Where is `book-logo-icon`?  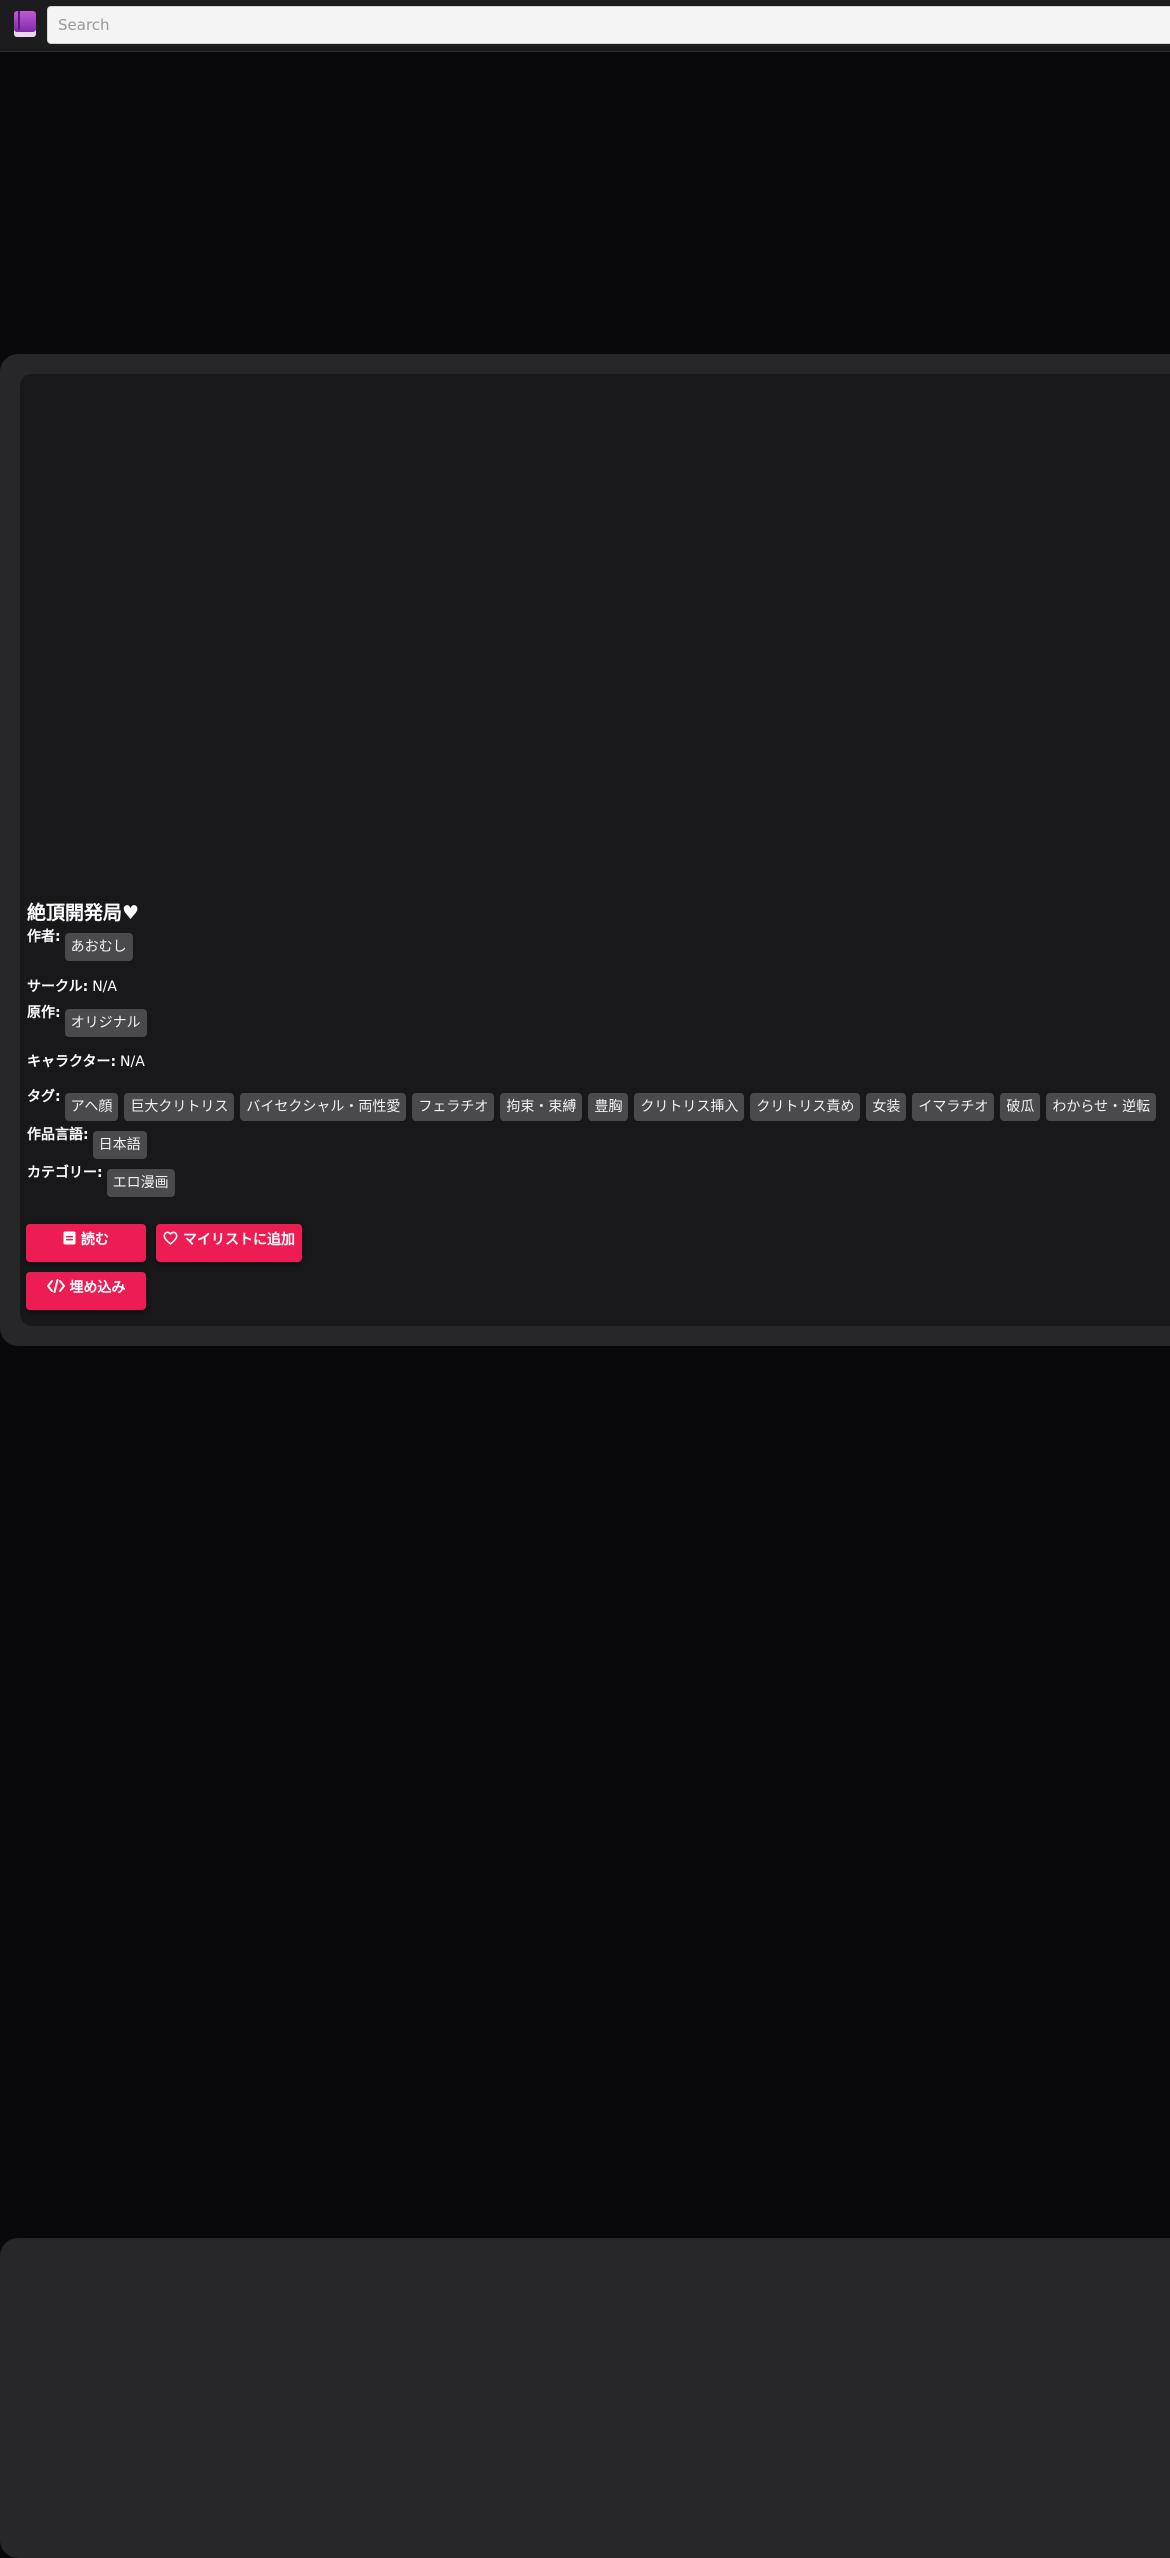 book-logo-icon is located at coordinates (25, 24).